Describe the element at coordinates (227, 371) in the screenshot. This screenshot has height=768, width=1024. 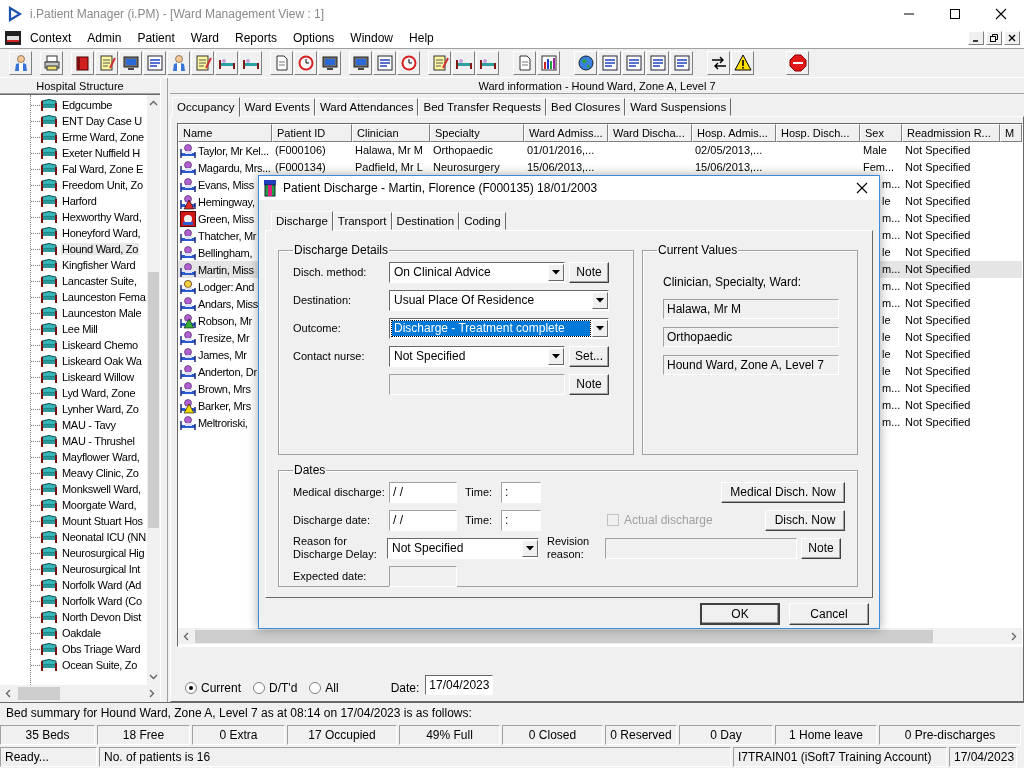
I see `table-cell: Anderton, Dr` at that location.